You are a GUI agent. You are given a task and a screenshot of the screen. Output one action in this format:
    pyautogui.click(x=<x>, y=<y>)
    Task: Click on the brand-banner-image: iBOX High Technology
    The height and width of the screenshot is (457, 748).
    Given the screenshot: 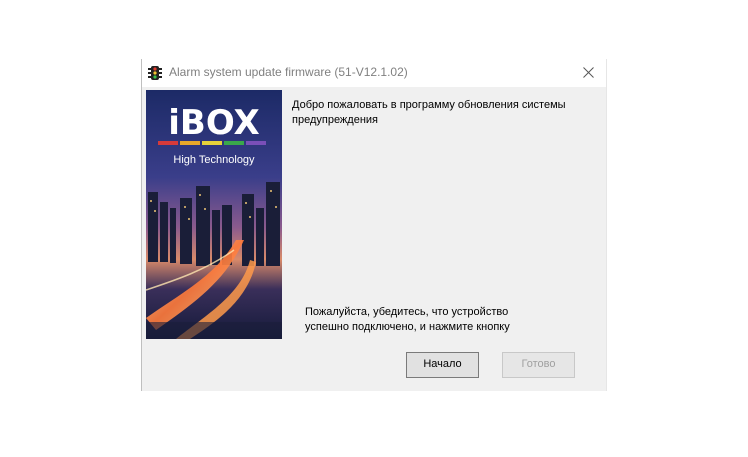 What is the action you would take?
    pyautogui.click(x=214, y=214)
    